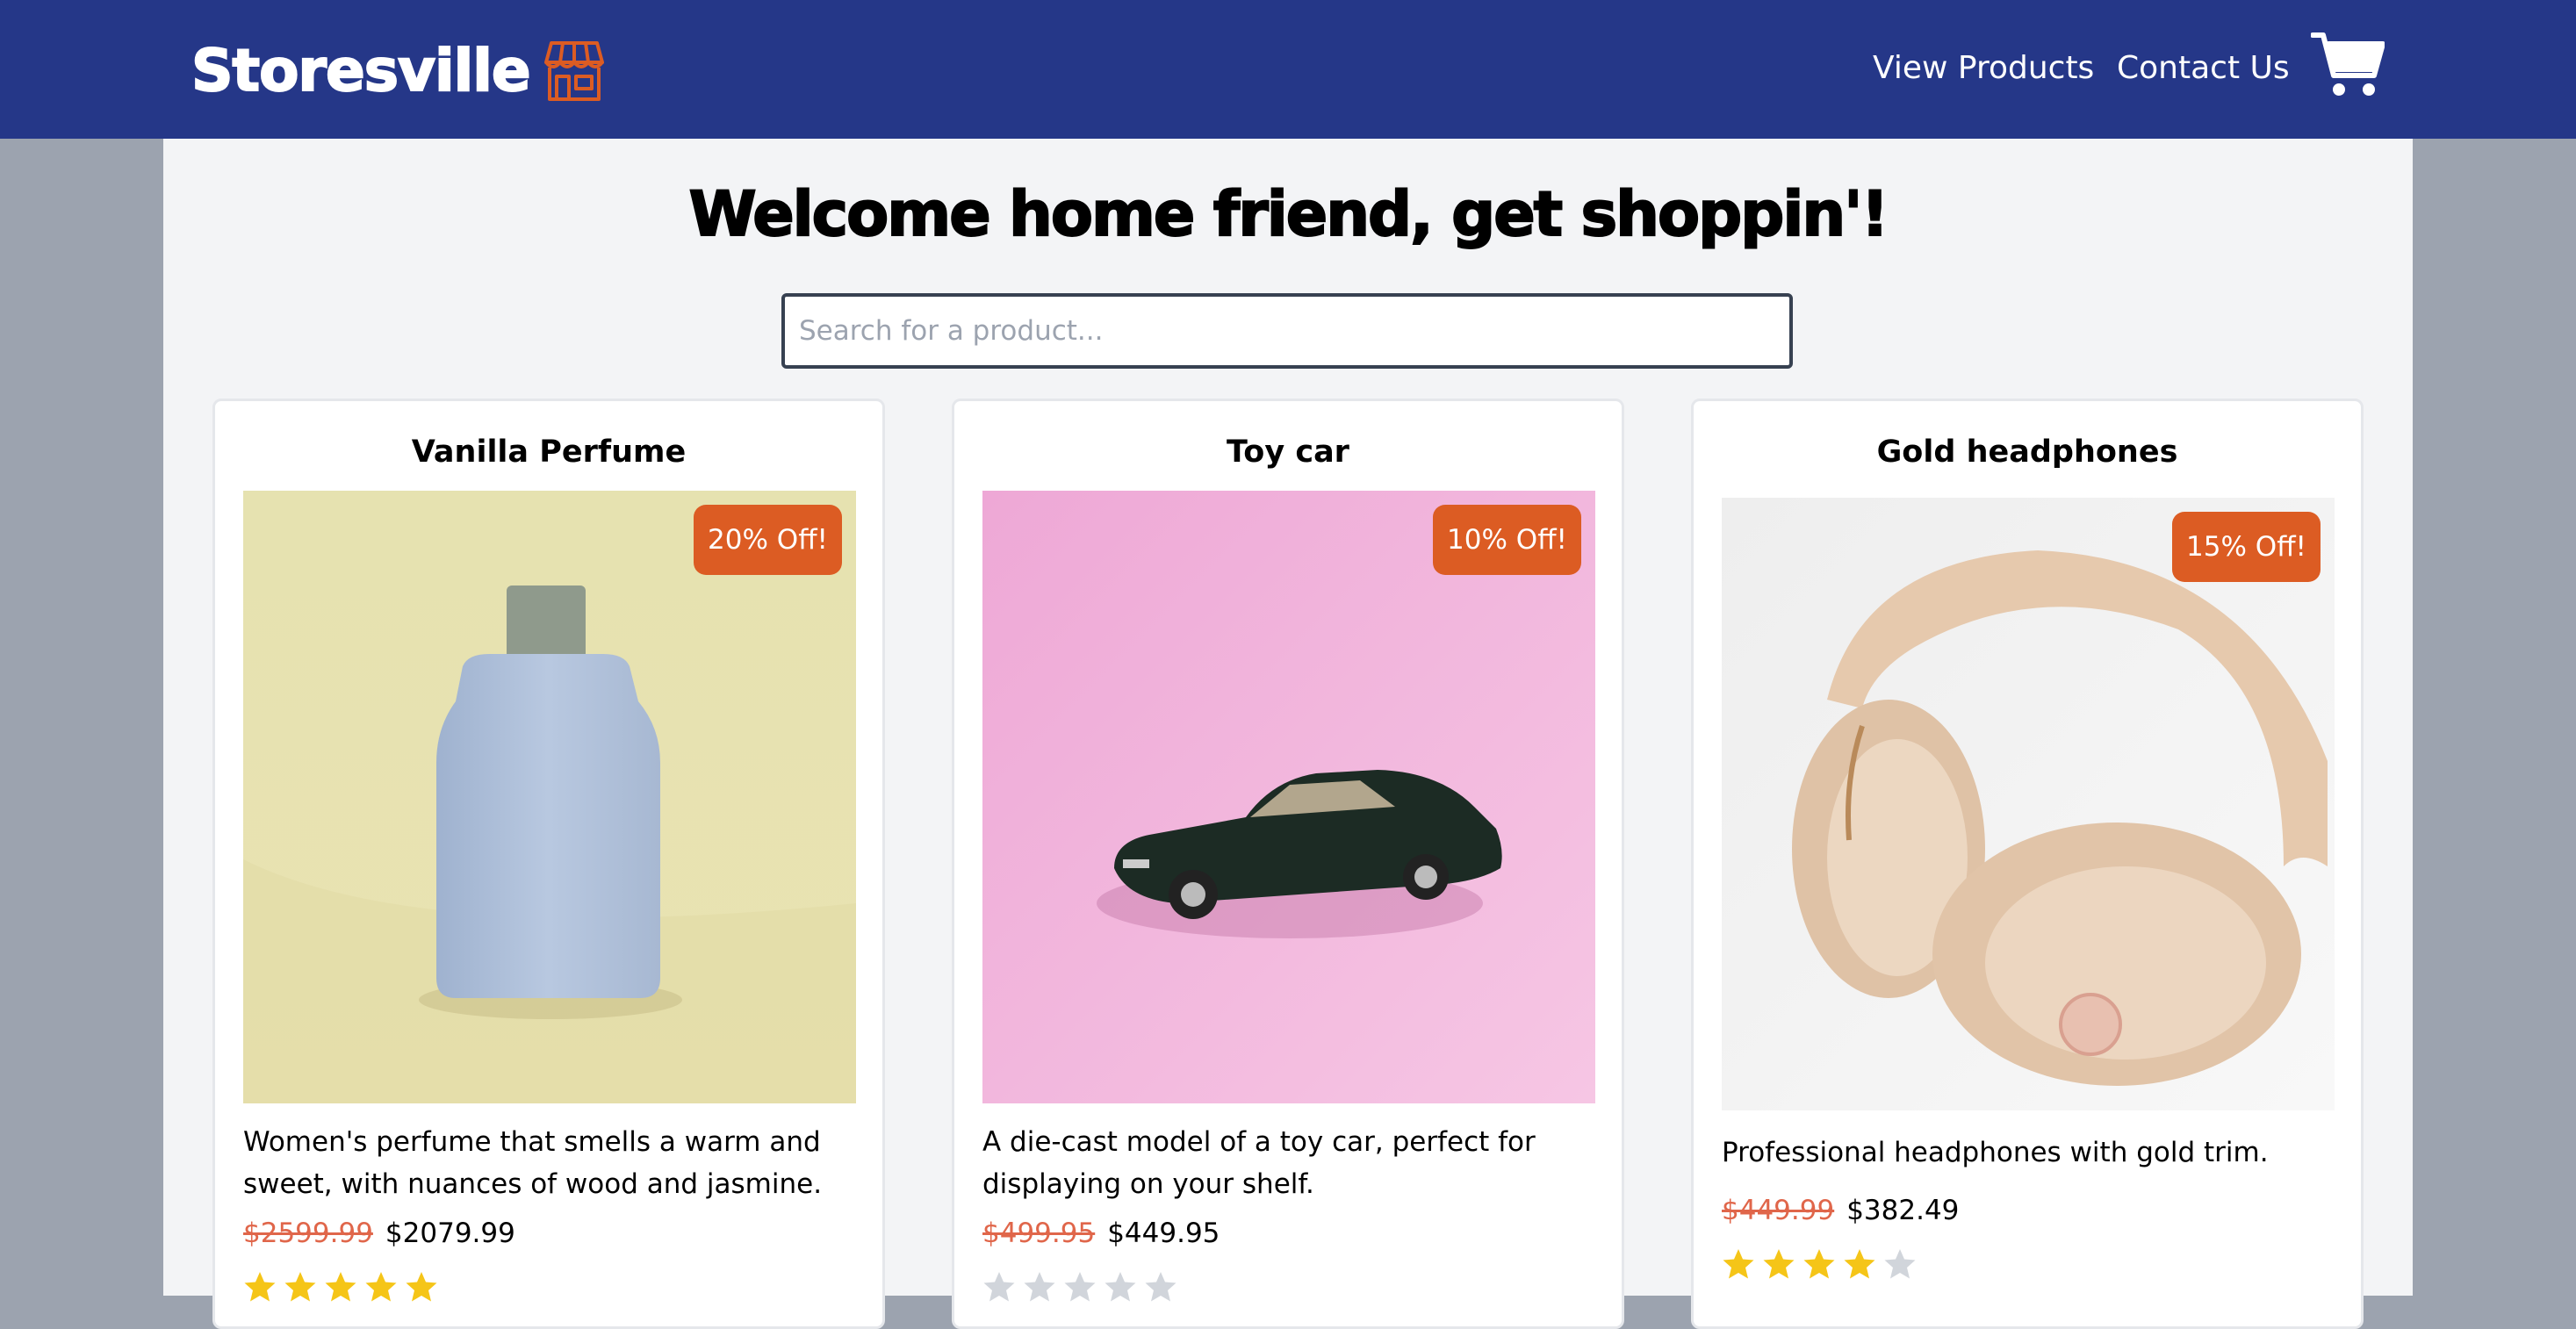 Image resolution: width=2576 pixels, height=1329 pixels. Describe the element at coordinates (2203, 68) in the screenshot. I see `nav-link-contact-us: Contact Us` at that location.